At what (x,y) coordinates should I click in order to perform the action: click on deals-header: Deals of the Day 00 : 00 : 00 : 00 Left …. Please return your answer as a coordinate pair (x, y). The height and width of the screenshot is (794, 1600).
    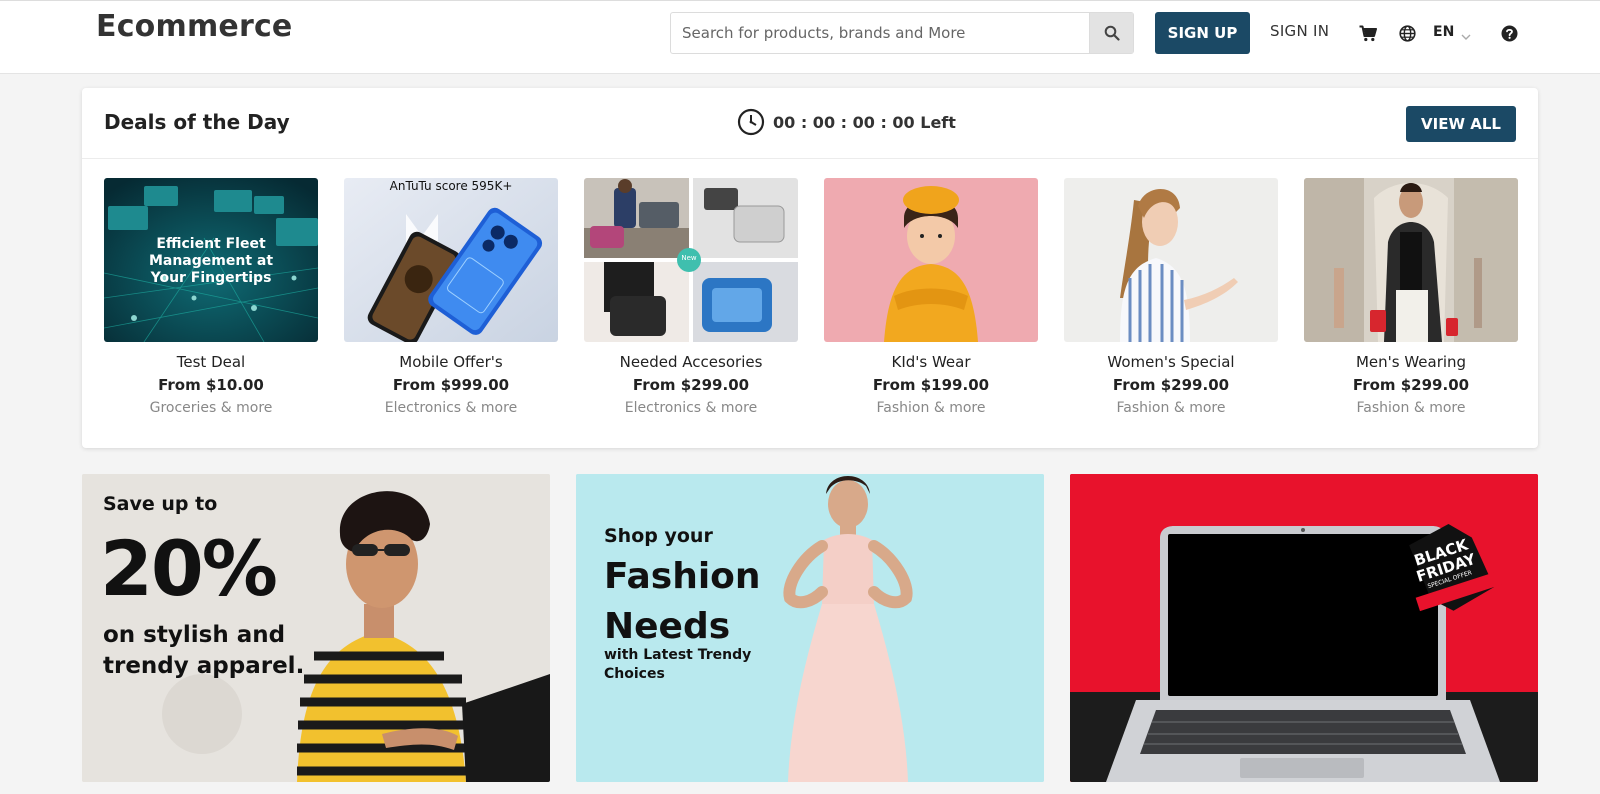
    Looking at the image, I should click on (810, 123).